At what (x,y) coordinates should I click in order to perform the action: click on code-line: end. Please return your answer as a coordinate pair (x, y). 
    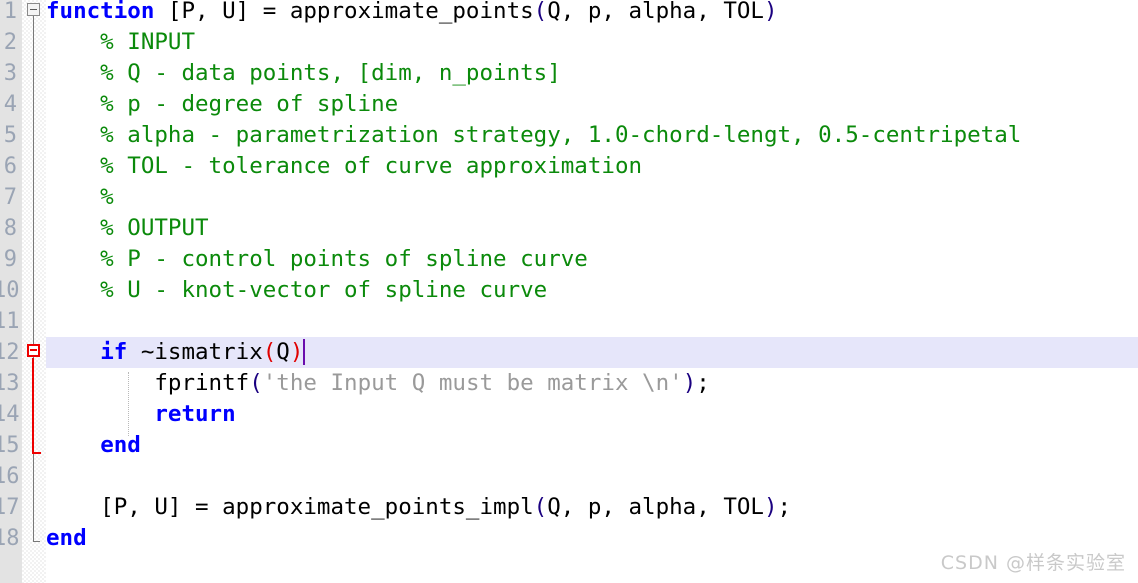
    Looking at the image, I should click on (592, 445).